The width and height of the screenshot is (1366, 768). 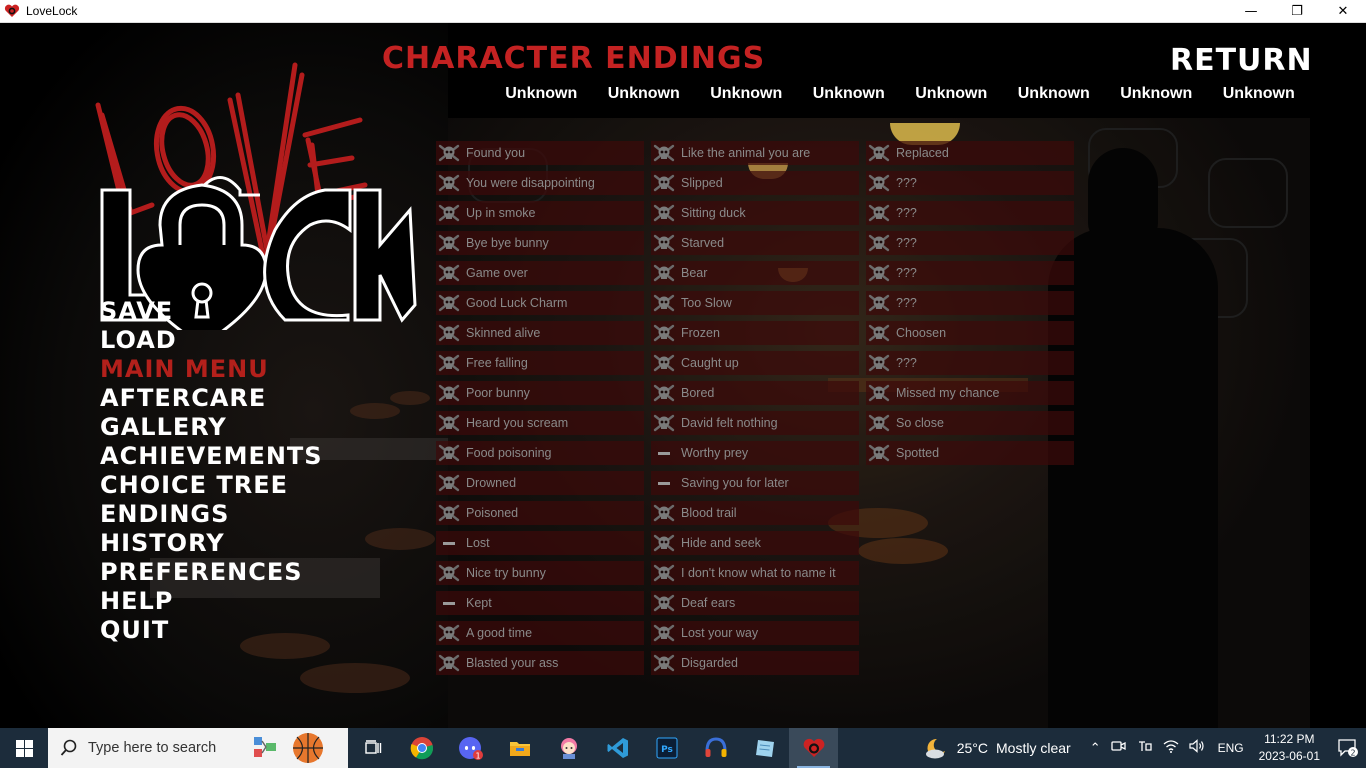 What do you see at coordinates (970, 153) in the screenshot?
I see `ending-item: Replaced` at bounding box center [970, 153].